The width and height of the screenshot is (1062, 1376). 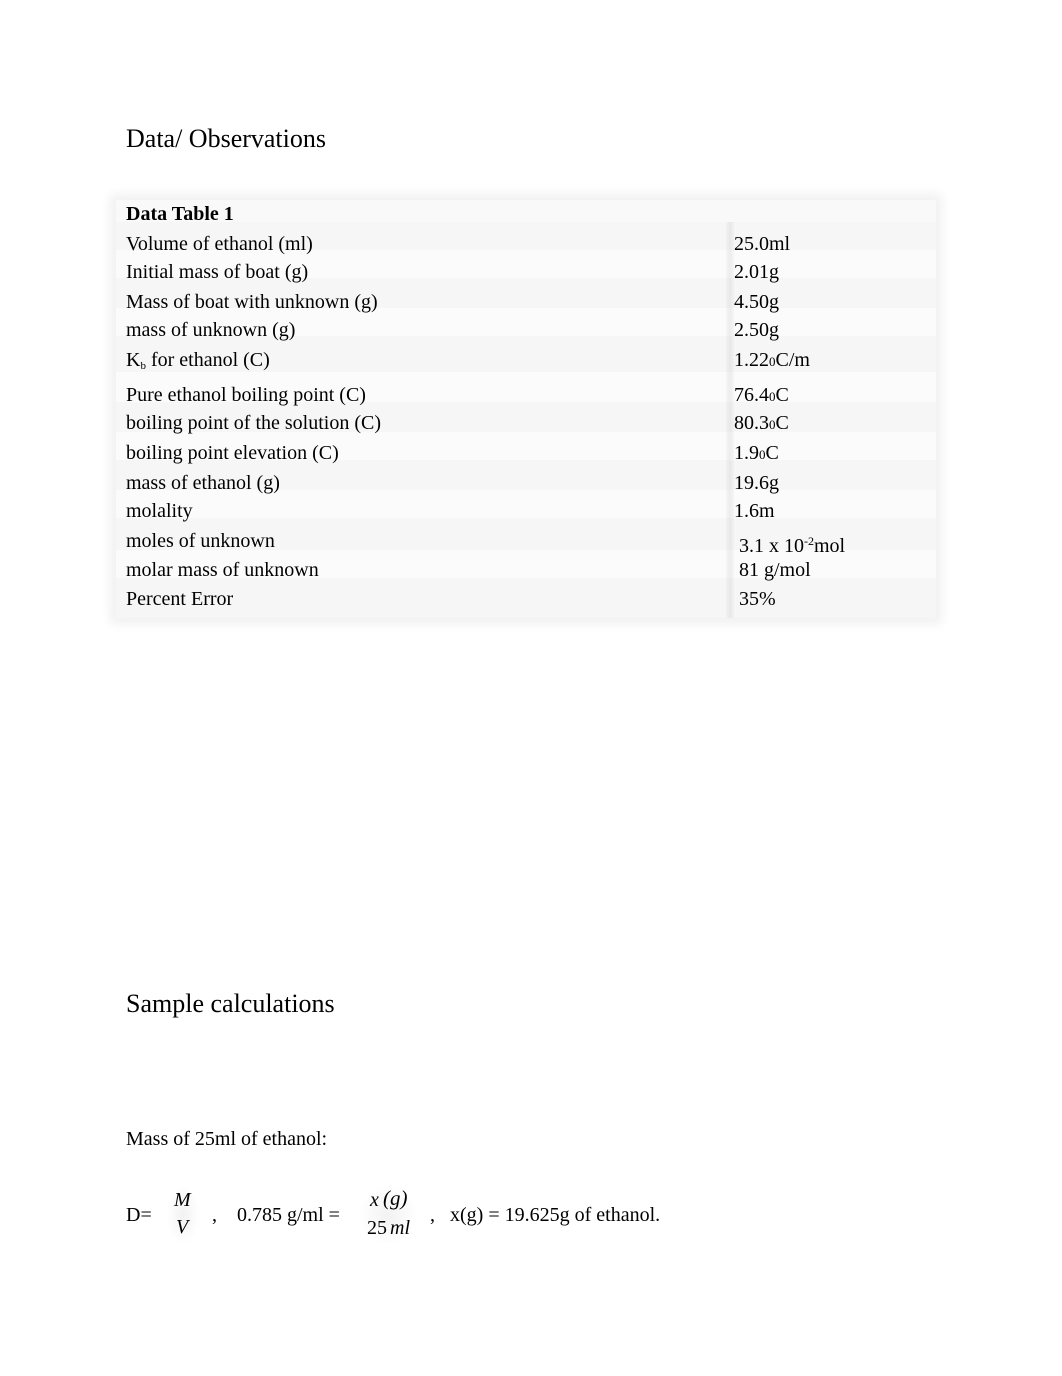 What do you see at coordinates (374, 1200) in the screenshot?
I see `fraction-numerator-x: x` at bounding box center [374, 1200].